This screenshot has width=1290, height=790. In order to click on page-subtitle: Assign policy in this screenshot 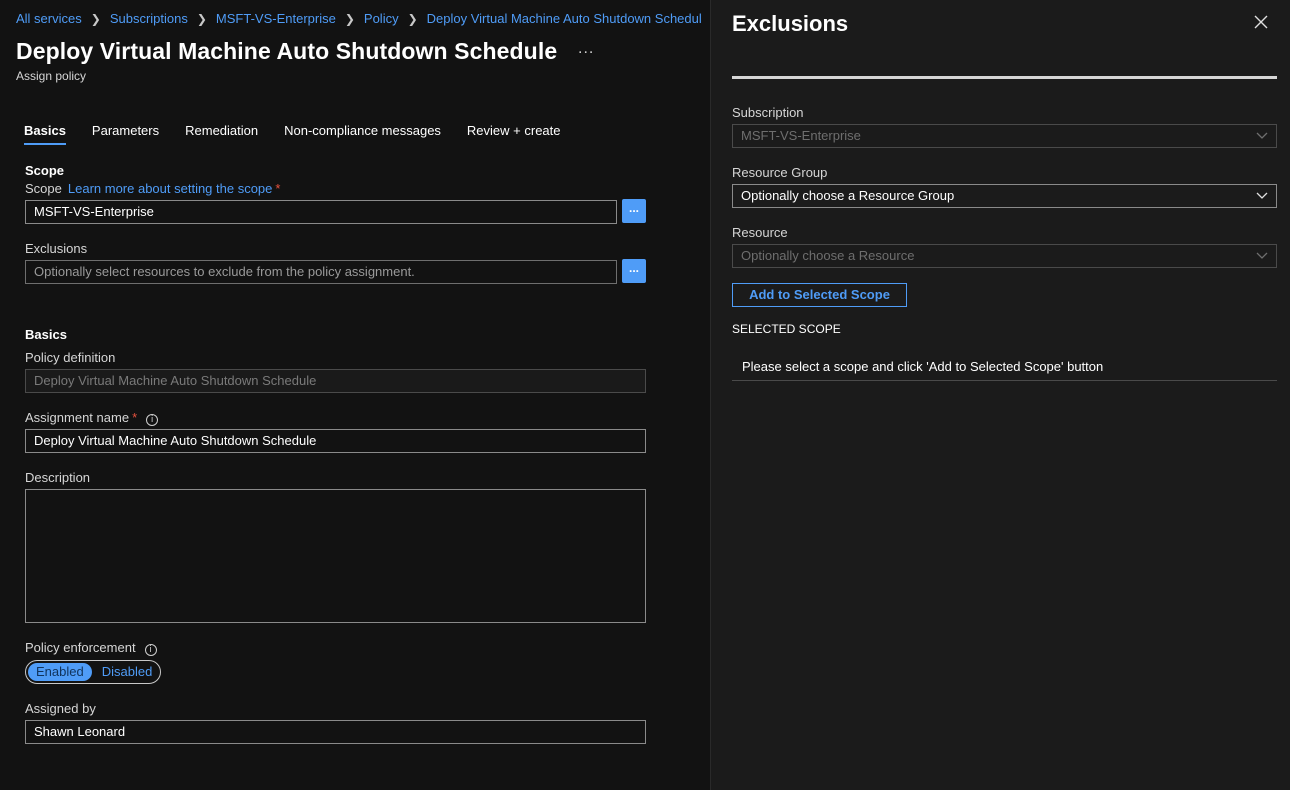, I will do `click(51, 76)`.